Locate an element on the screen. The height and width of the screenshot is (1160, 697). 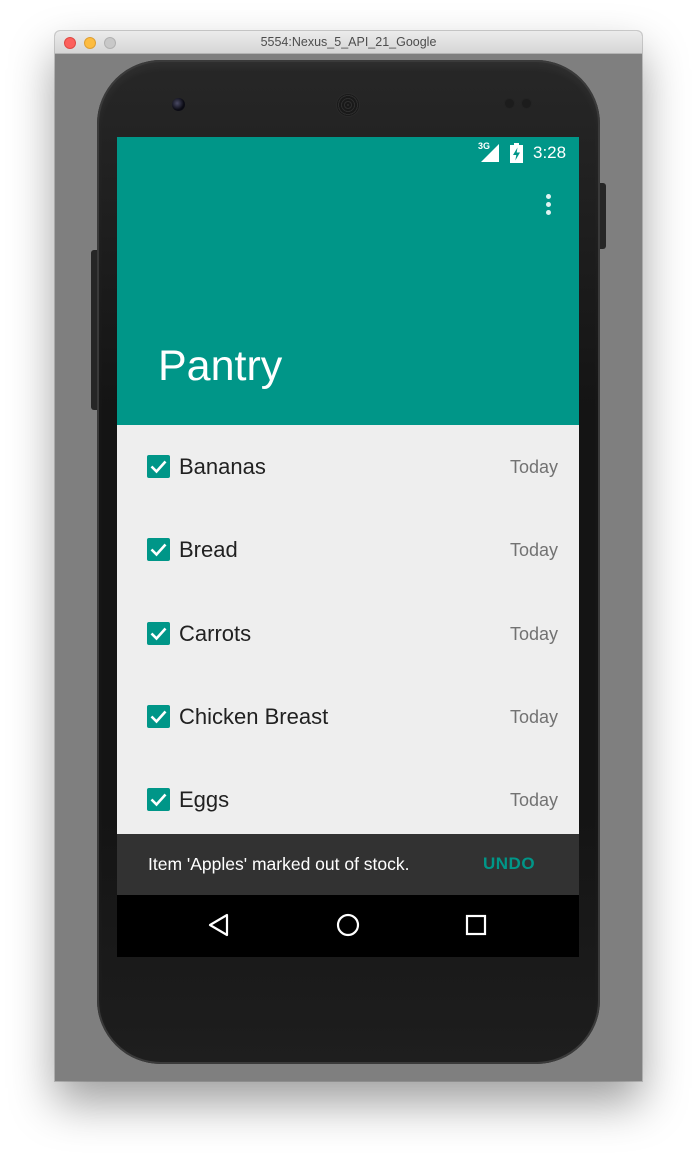
overflow-menu-icon is located at coordinates (549, 205).